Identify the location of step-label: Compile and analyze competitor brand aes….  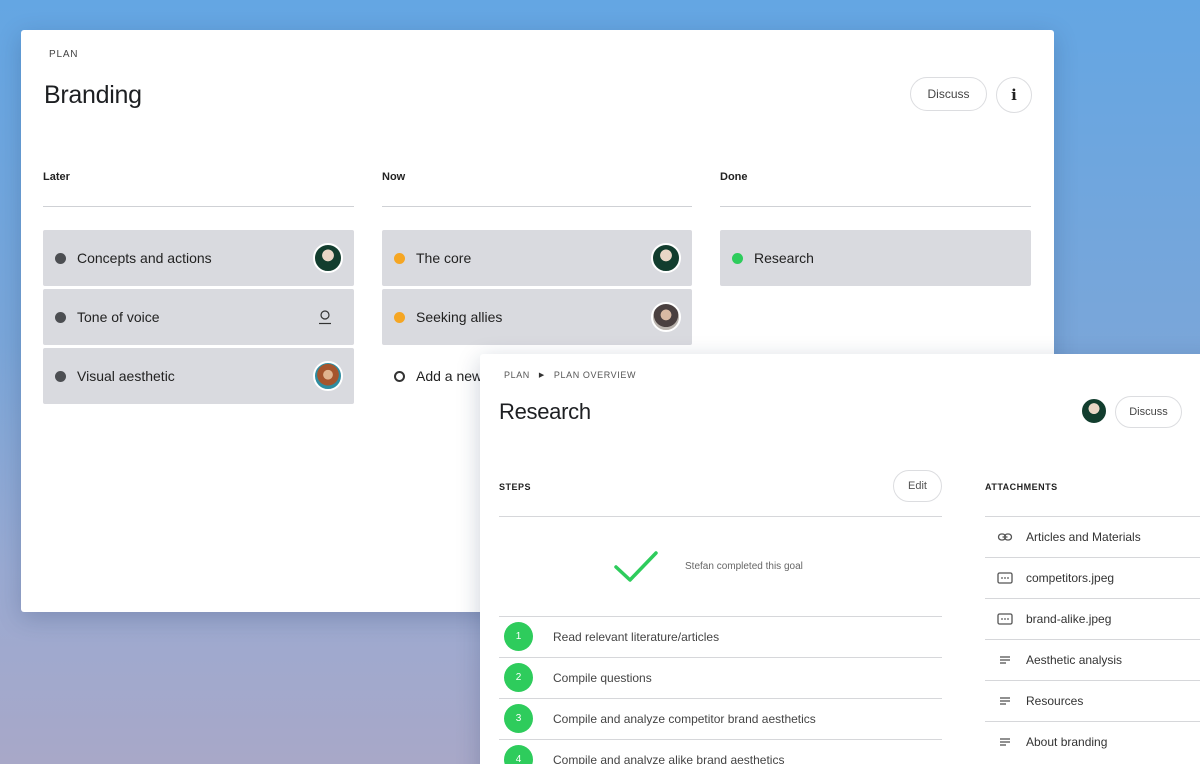
(684, 718).